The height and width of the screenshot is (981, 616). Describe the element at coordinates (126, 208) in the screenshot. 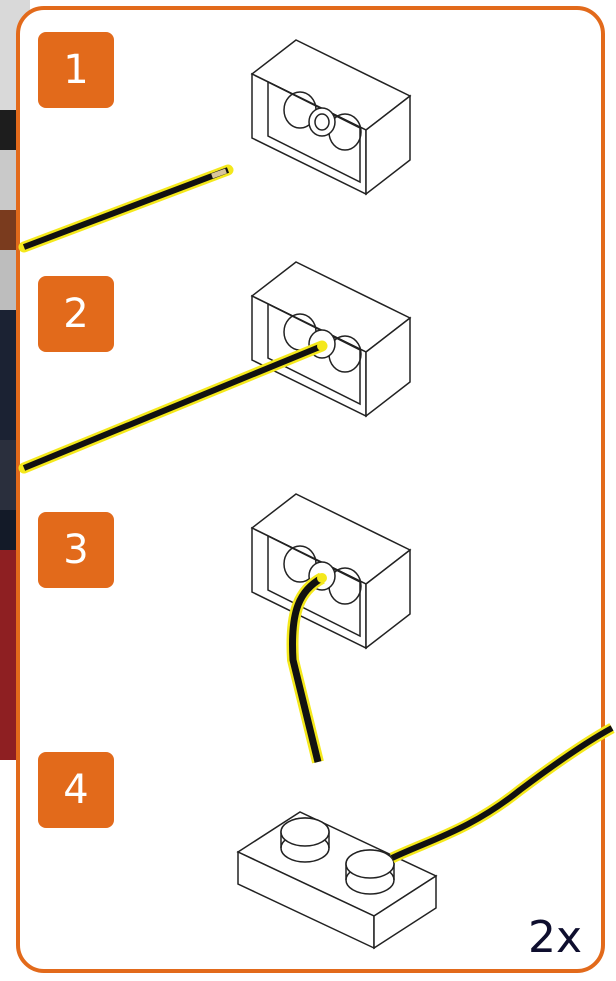

I see `step1-wire` at that location.